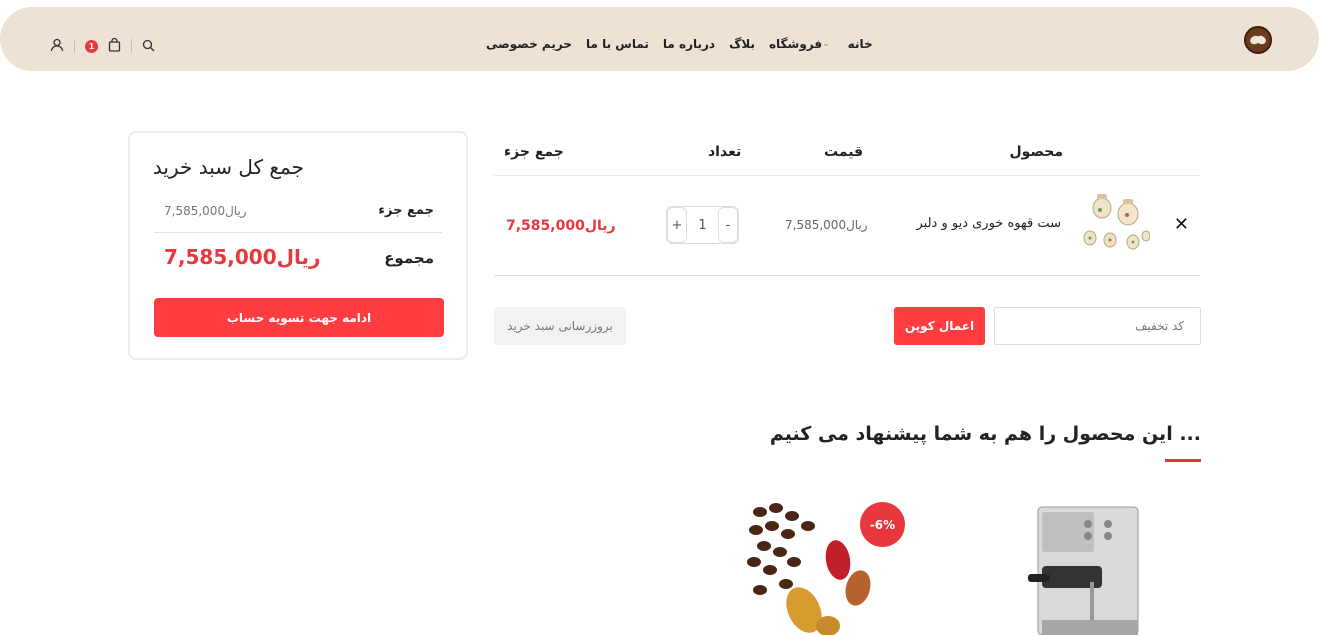  What do you see at coordinates (677, 225) in the screenshot?
I see `increase-quantity-button: +` at bounding box center [677, 225].